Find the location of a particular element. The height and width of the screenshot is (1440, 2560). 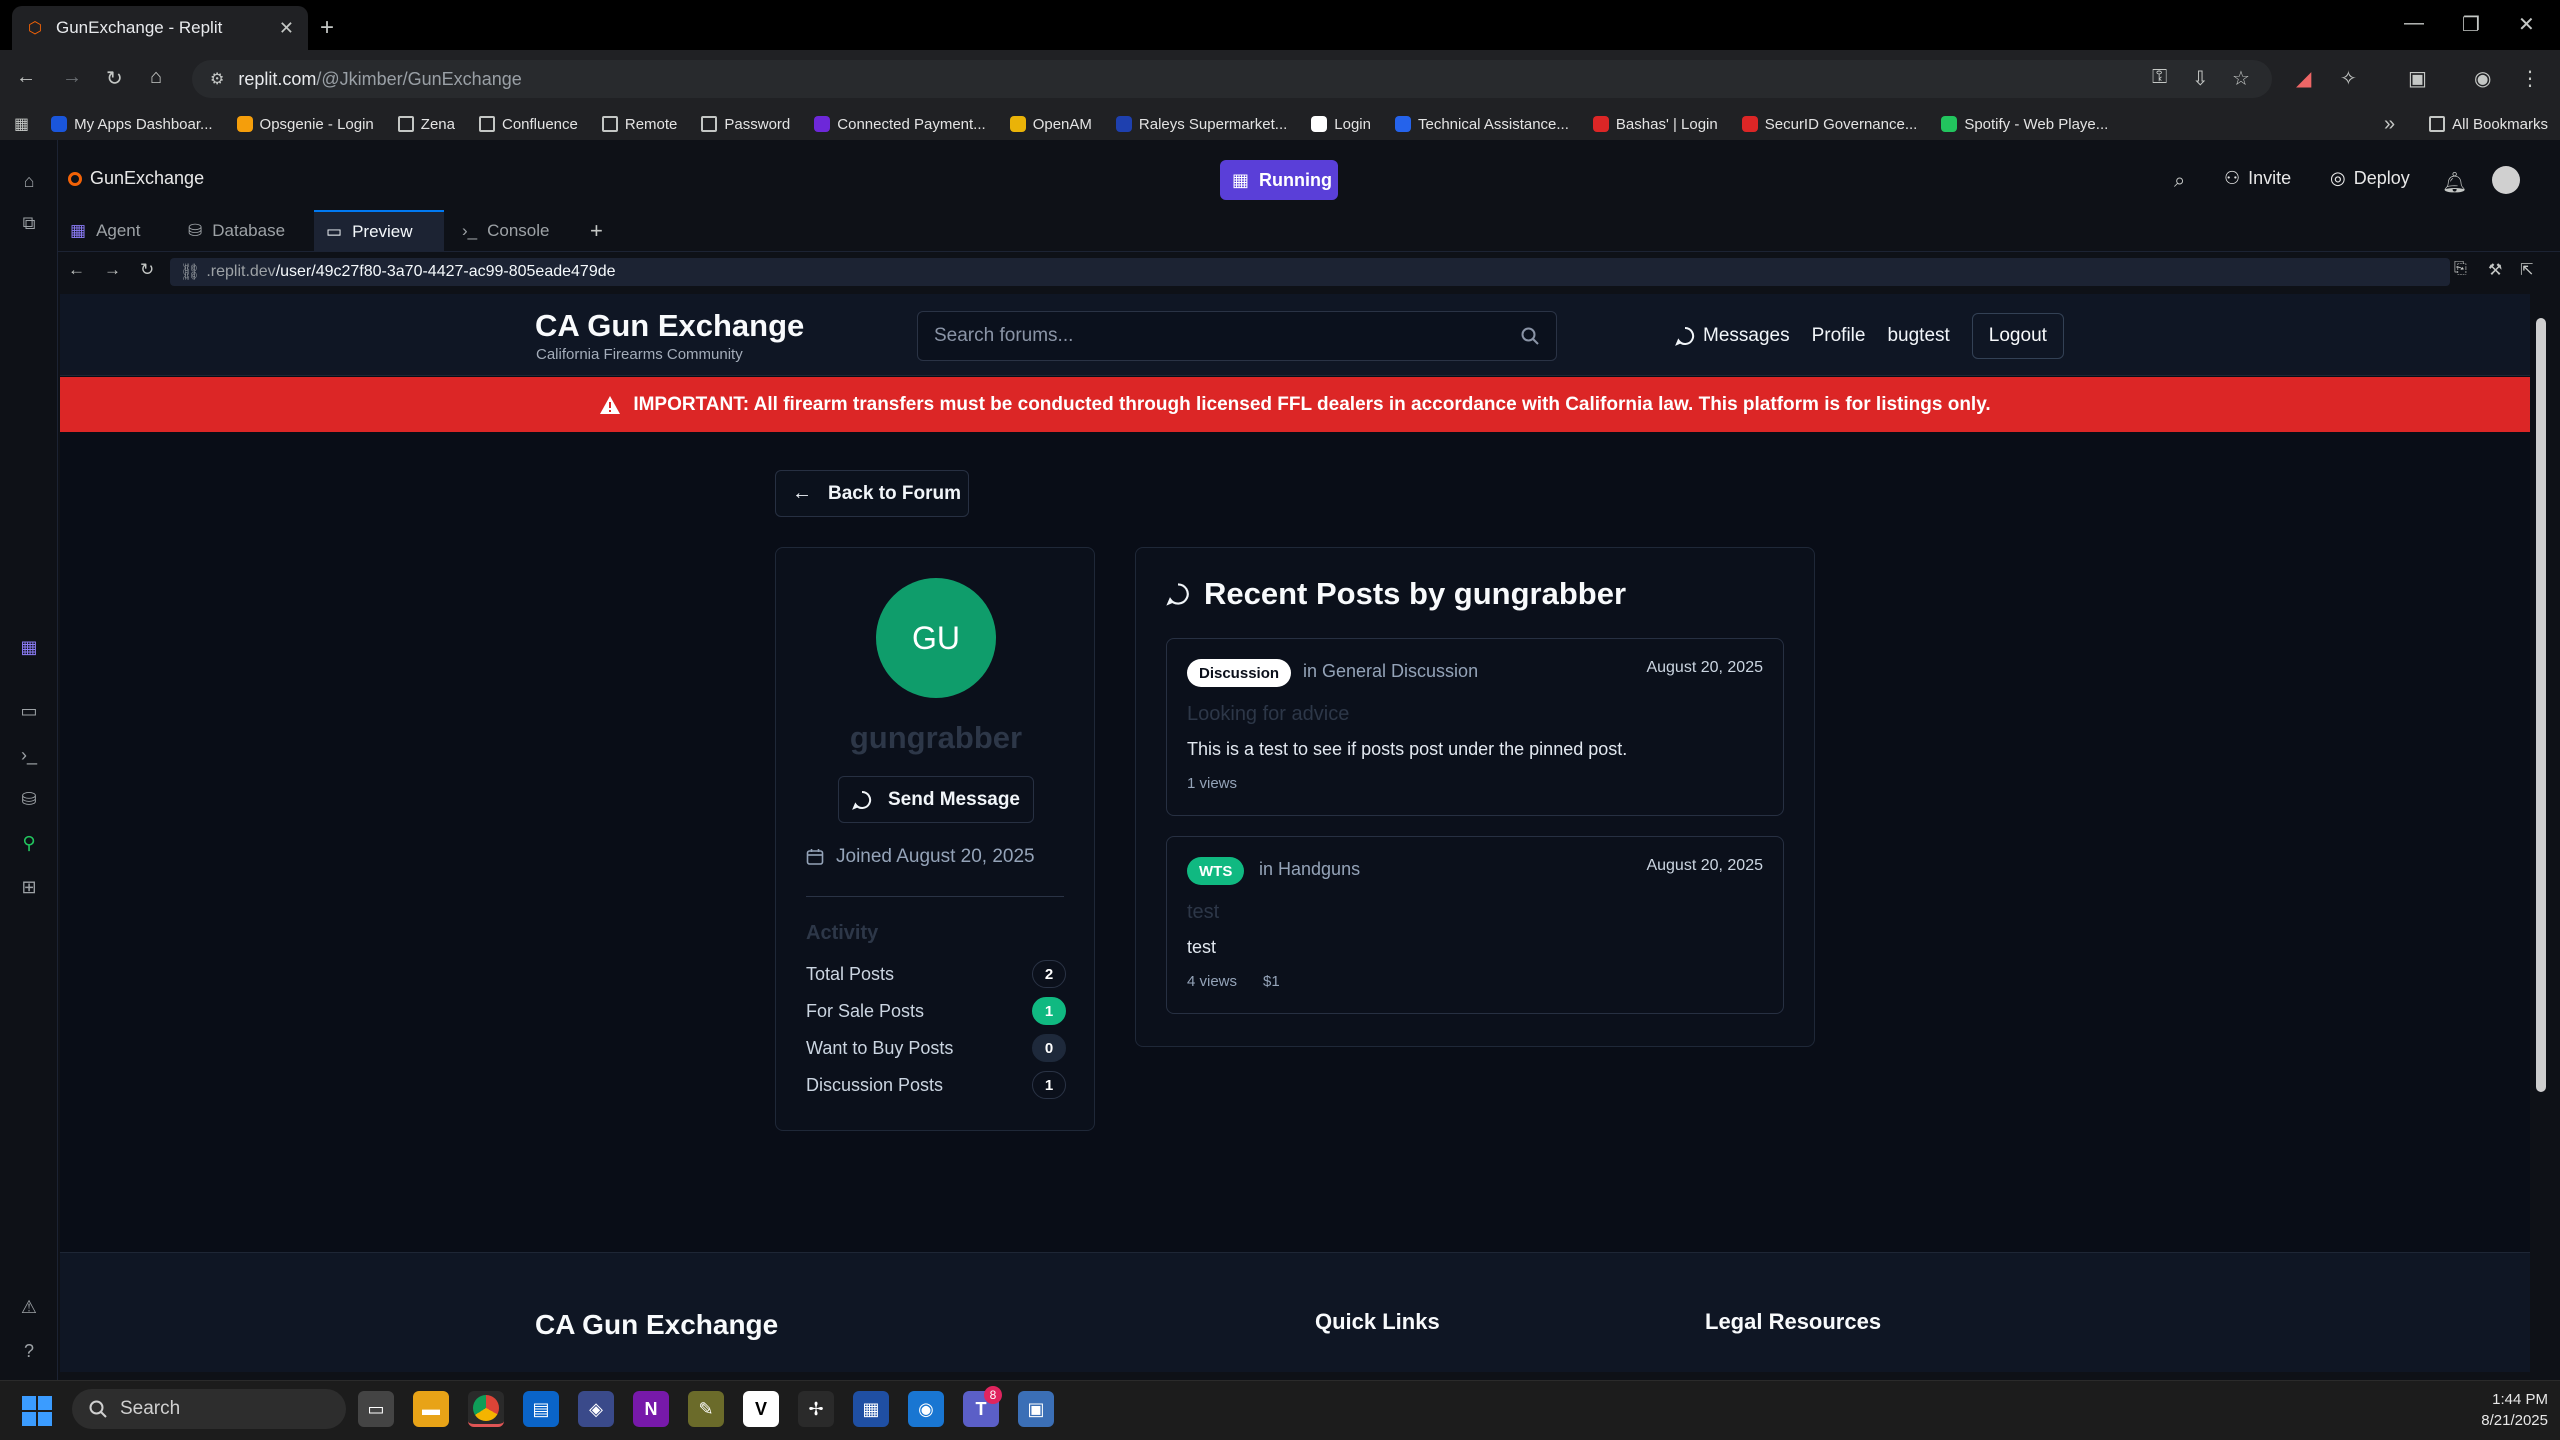

post-type-badge: Discussion is located at coordinates (1239, 673).